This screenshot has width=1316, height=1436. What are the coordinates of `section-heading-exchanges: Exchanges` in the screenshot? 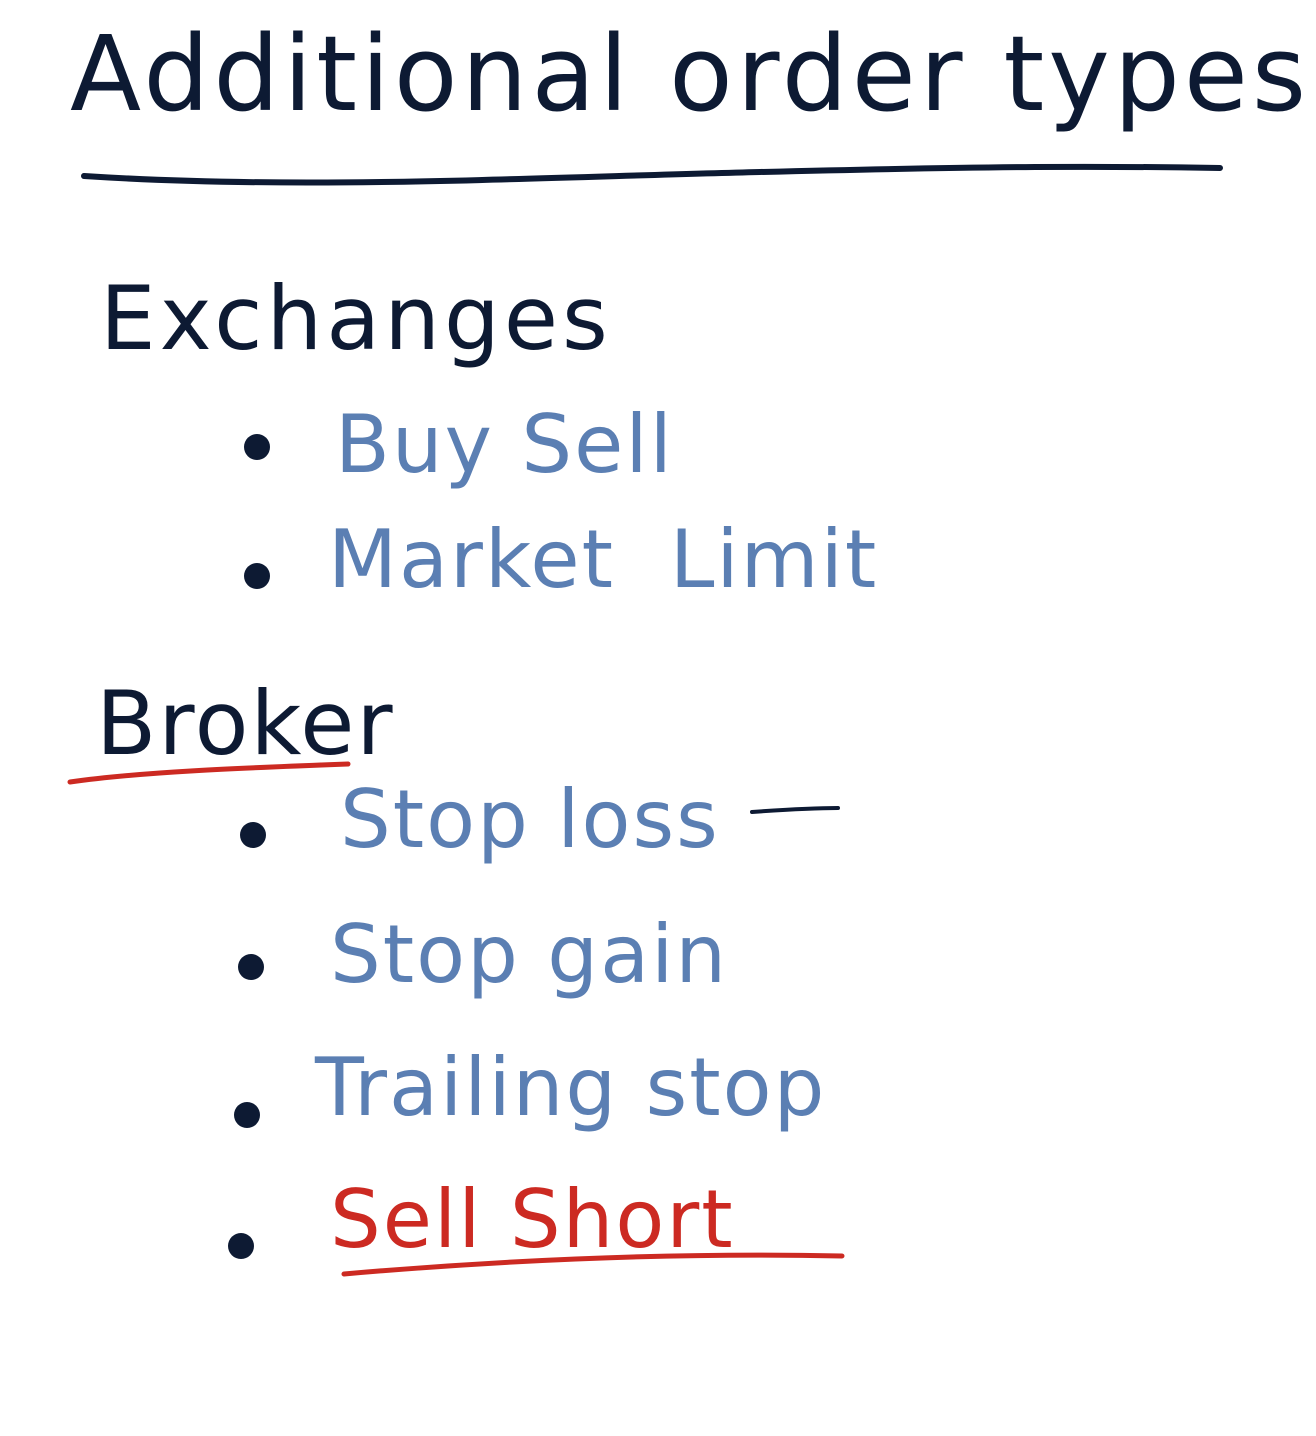 It's located at (356, 318).